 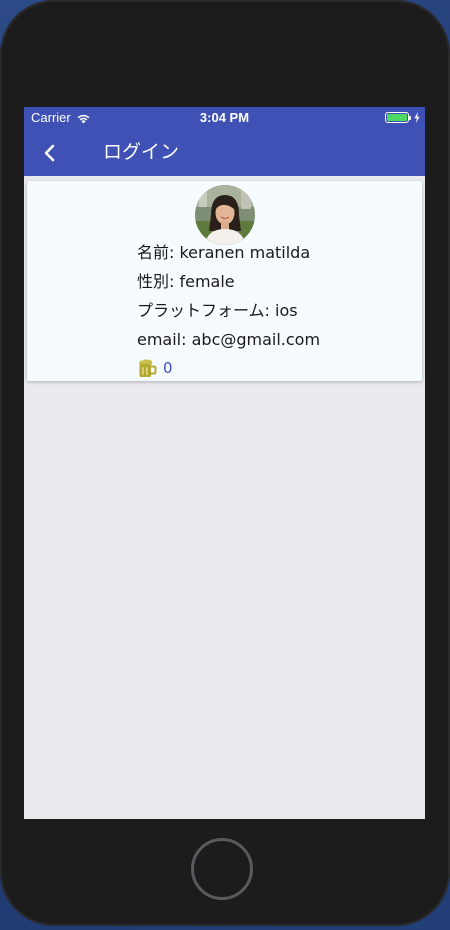 What do you see at coordinates (168, 368) in the screenshot?
I see `points-value: 0` at bounding box center [168, 368].